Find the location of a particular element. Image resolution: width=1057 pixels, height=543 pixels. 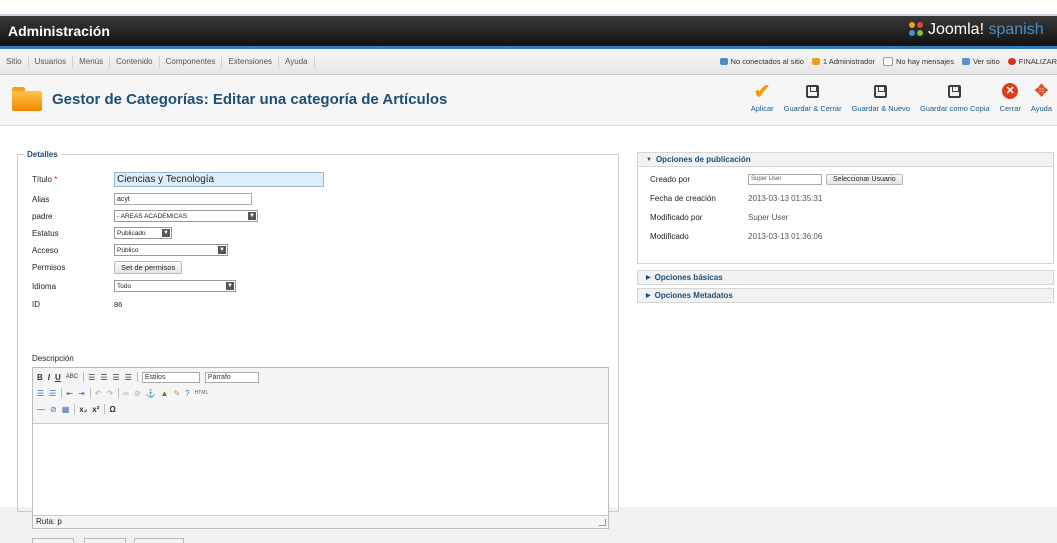

language-select: Todo ▼ is located at coordinates (175, 286).